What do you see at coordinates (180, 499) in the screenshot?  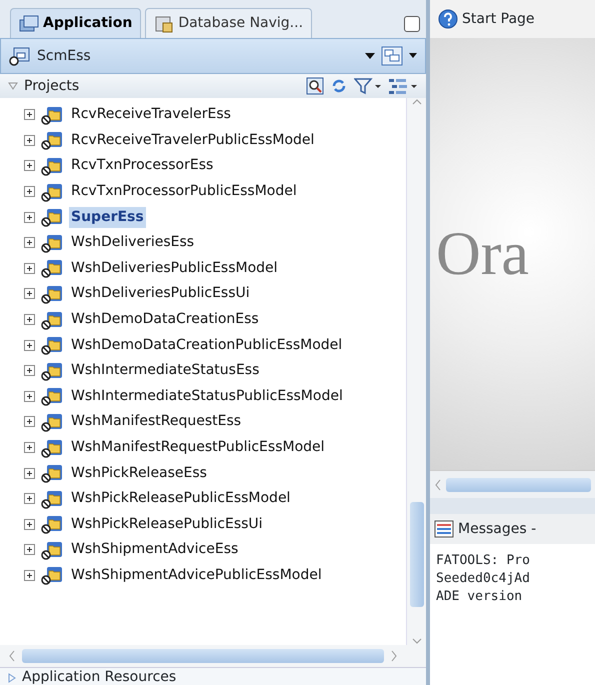 I see `tree-item: WshPickReleasePublicEssModel` at bounding box center [180, 499].